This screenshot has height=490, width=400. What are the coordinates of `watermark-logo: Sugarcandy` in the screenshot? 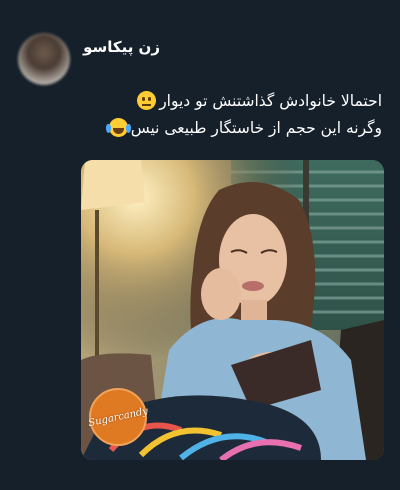 It's located at (118, 417).